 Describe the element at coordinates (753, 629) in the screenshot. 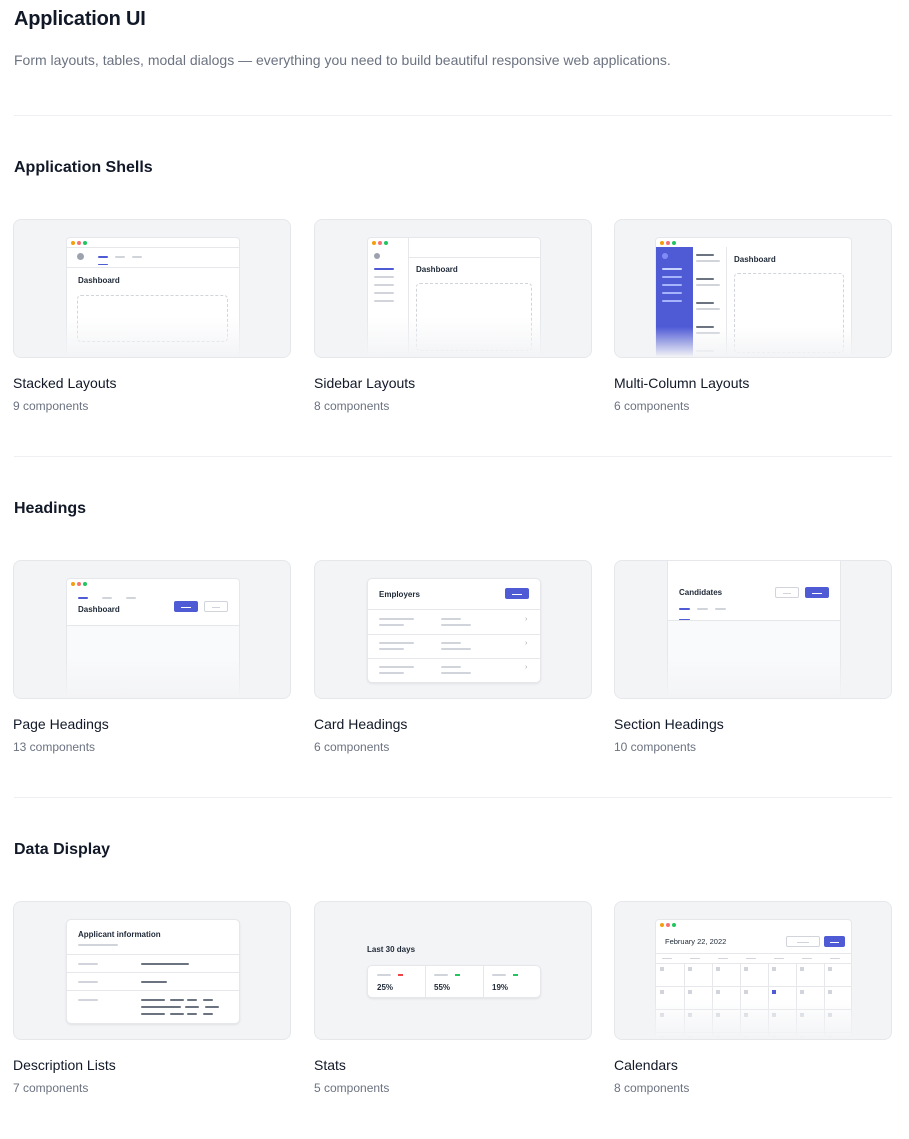

I see `section-headings-preview: Candidates` at that location.